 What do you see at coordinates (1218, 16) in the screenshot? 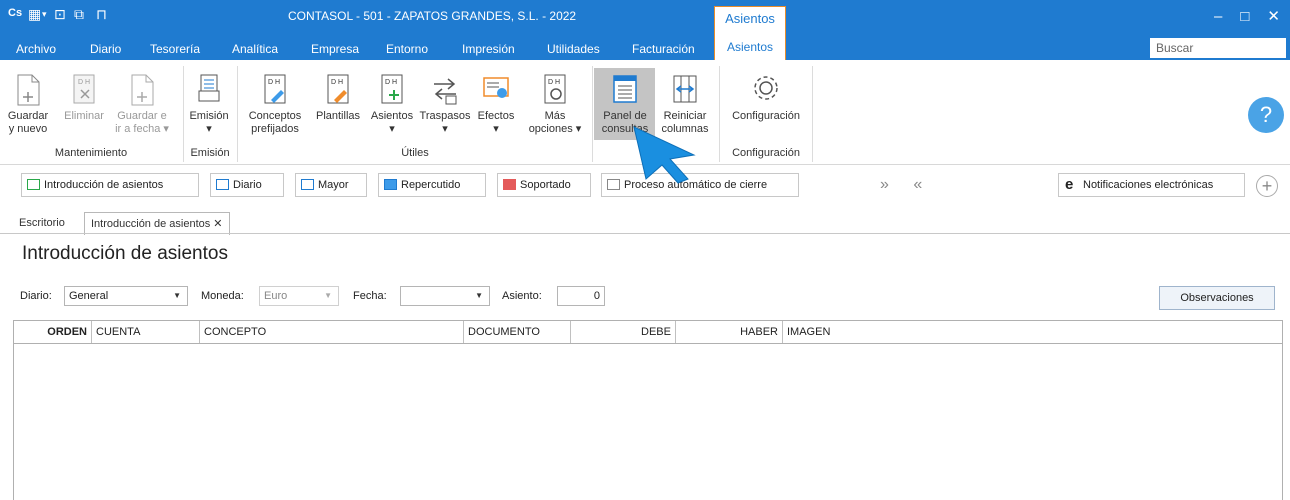
I see `minimize-button: –` at bounding box center [1218, 16].